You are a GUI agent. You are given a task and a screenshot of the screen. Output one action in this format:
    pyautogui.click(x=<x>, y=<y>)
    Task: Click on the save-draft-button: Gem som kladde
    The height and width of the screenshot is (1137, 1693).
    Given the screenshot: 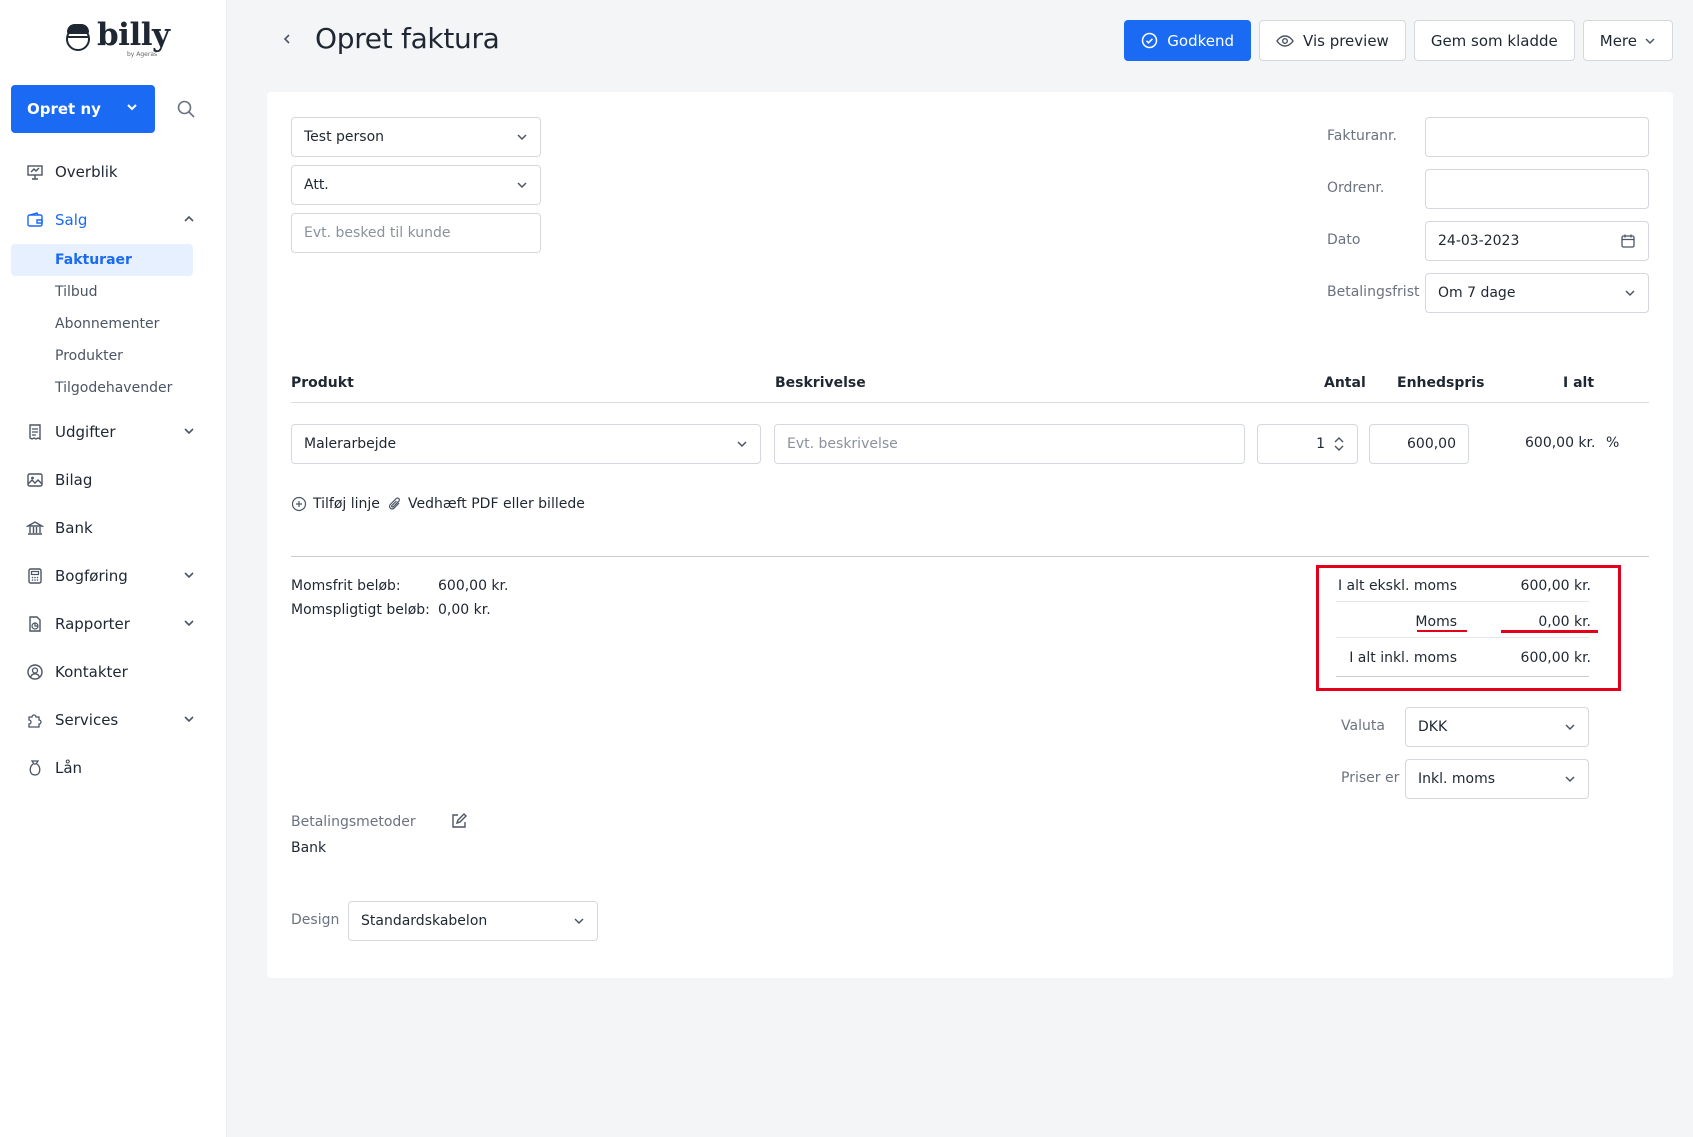 What is the action you would take?
    pyautogui.click(x=1494, y=40)
    